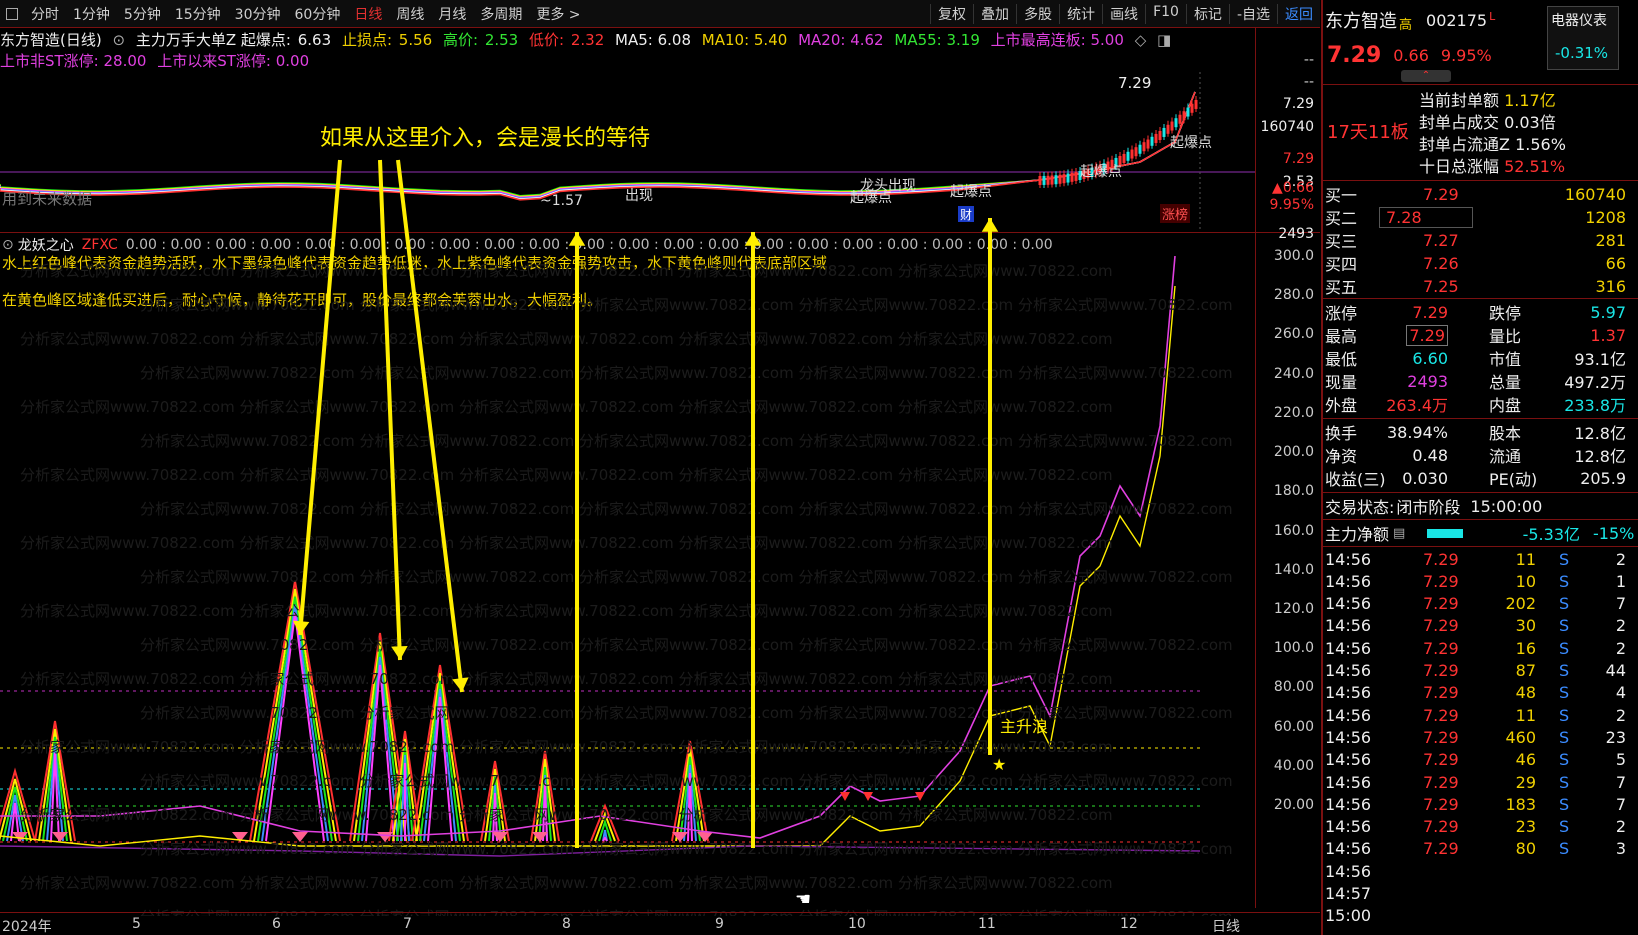 The height and width of the screenshot is (935, 1638). What do you see at coordinates (258, 14) in the screenshot?
I see `period-tab: 30分钟` at bounding box center [258, 14].